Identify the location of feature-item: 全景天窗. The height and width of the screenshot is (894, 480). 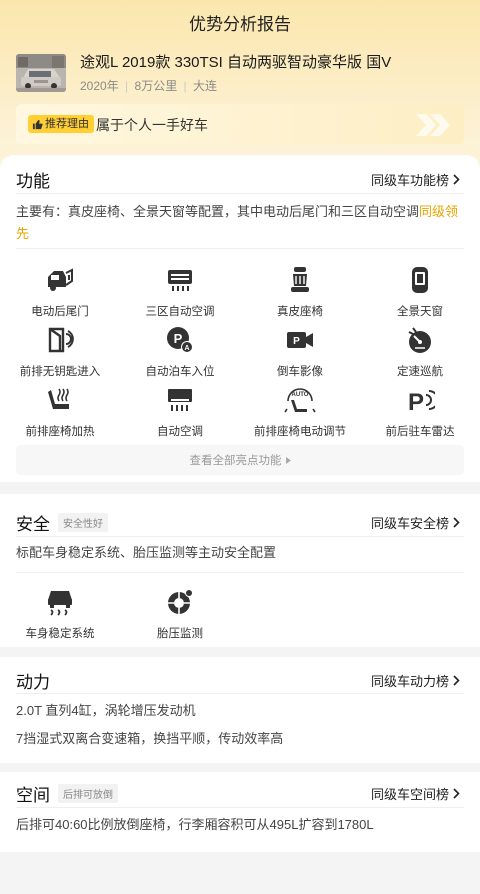
(420, 292).